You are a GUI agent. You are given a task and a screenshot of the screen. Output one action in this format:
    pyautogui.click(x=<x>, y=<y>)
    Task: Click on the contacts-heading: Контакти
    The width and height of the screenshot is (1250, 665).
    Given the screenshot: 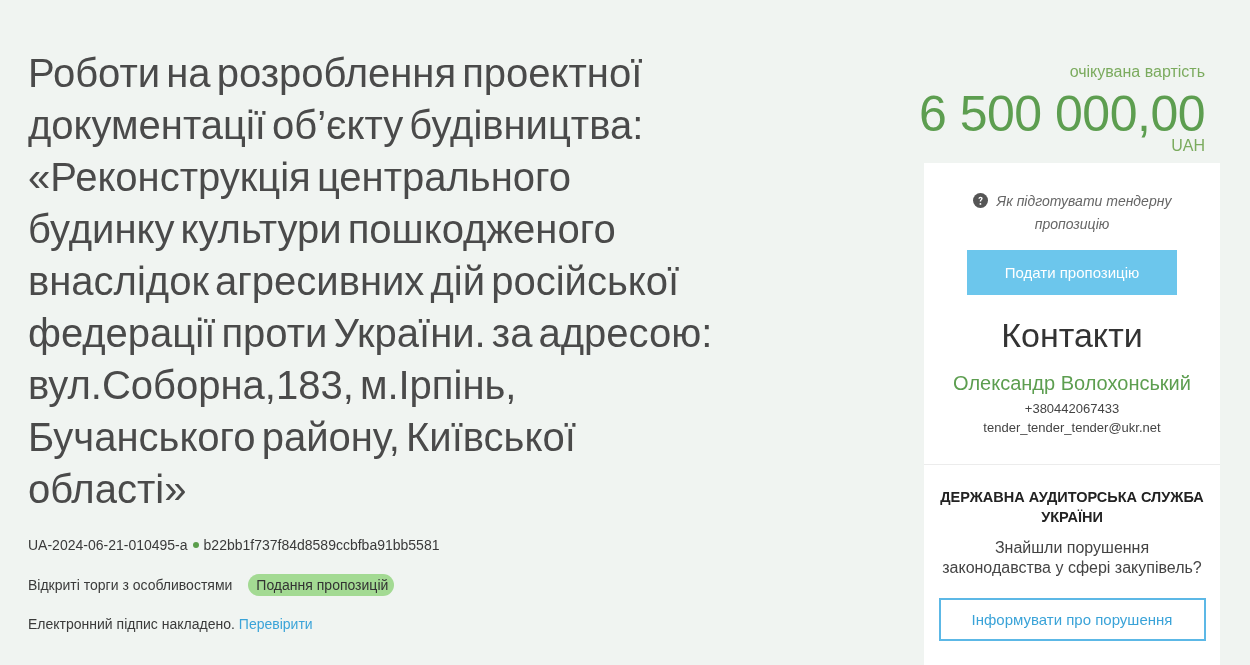 What is the action you would take?
    pyautogui.click(x=1072, y=335)
    